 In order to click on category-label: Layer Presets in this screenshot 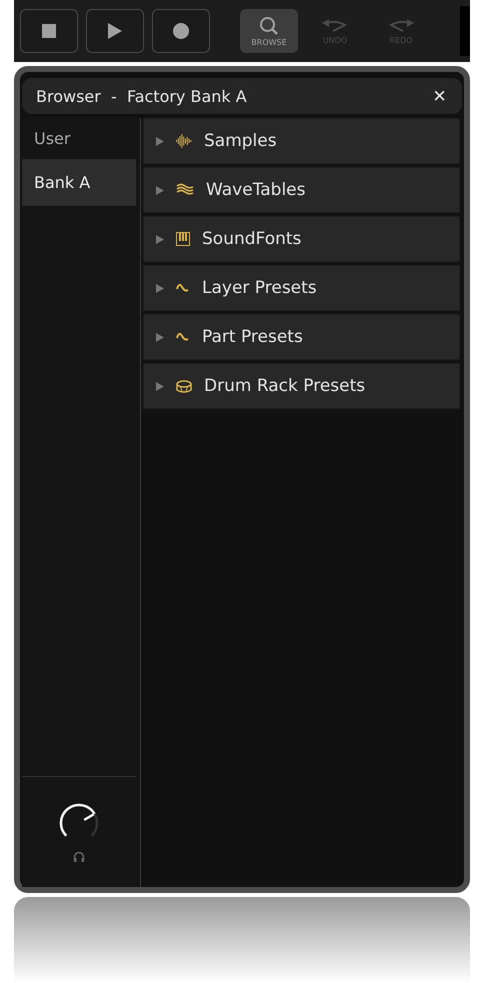, I will do `click(259, 288)`.